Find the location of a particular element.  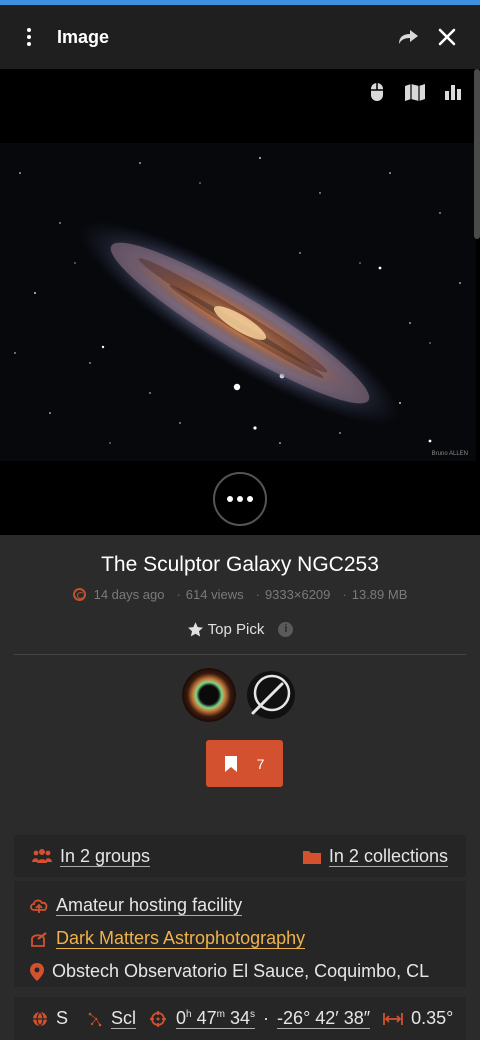

top-pick-label: Top Pick is located at coordinates (236, 629).